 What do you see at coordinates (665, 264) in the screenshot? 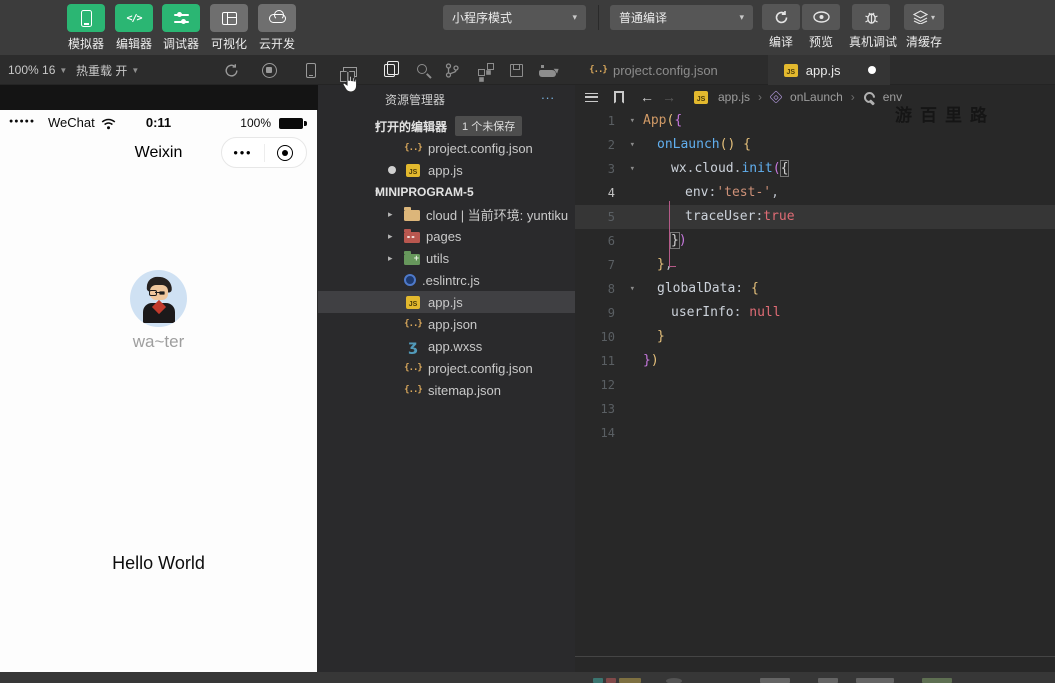
I see `code-line: },` at bounding box center [665, 264].